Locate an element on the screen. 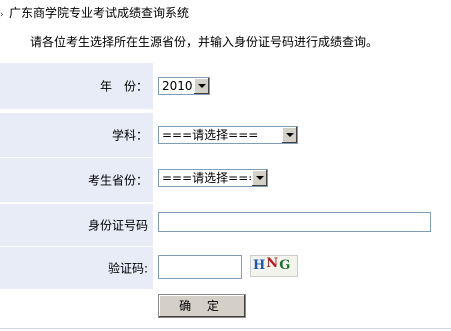 Image resolution: width=451 pixels, height=331 pixels. subject-label: 学科： is located at coordinates (129, 135).